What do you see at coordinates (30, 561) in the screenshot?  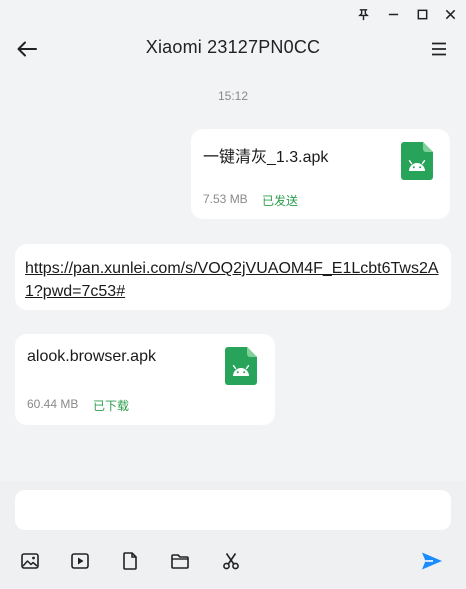 I see `image-icon` at bounding box center [30, 561].